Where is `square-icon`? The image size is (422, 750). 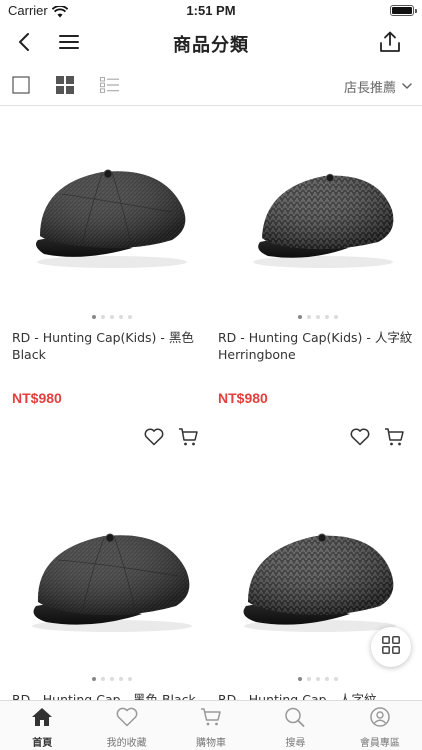
square-icon is located at coordinates (21, 87).